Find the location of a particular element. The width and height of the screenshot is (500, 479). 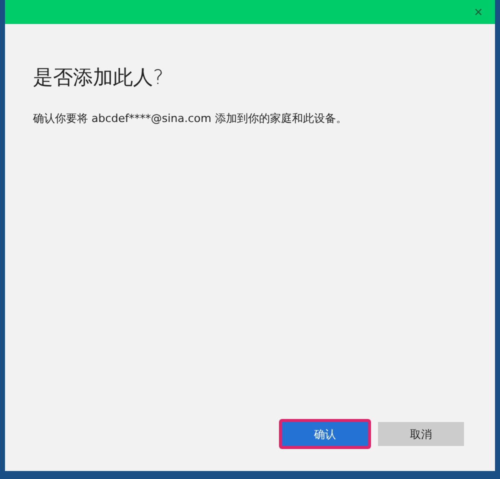

dialog-heading: 是否添加此人? is located at coordinates (99, 77).